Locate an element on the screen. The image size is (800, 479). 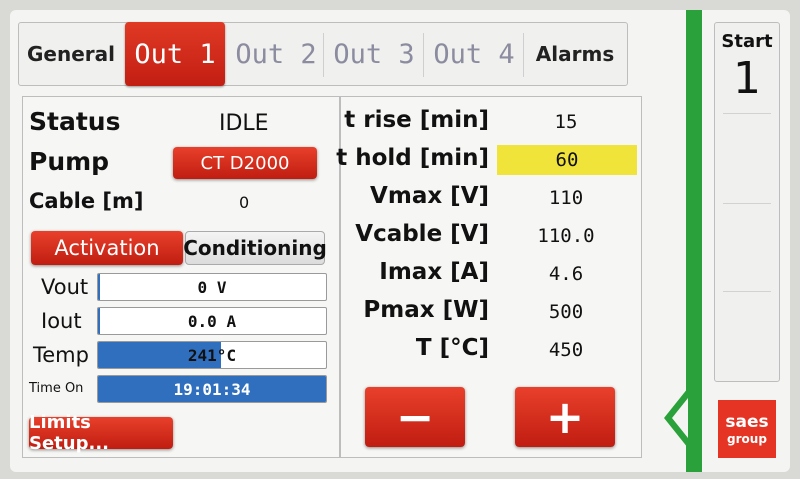
tab-out-2: Out 2 is located at coordinates (276, 54).